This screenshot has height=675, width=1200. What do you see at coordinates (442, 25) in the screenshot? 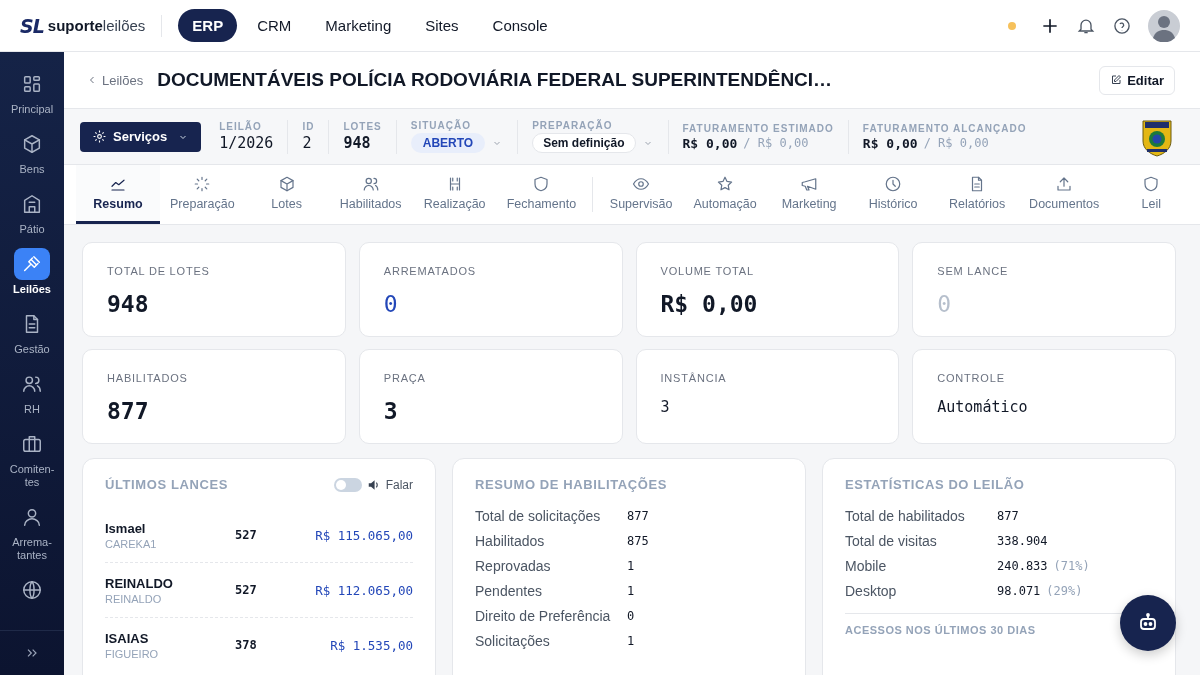
I see `nav-tab: Sites` at bounding box center [442, 25].